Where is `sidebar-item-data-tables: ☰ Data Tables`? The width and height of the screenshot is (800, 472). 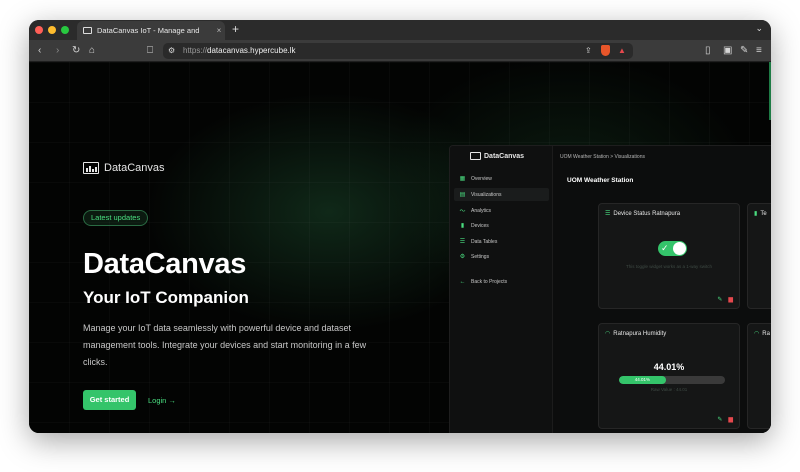 sidebar-item-data-tables: ☰ Data Tables is located at coordinates (501, 241).